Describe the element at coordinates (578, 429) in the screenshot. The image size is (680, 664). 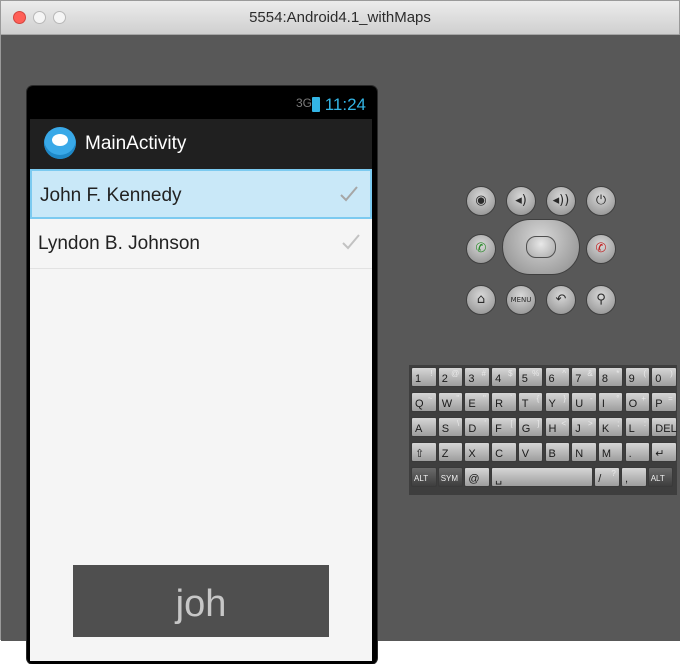
I see `key-label: J` at that location.